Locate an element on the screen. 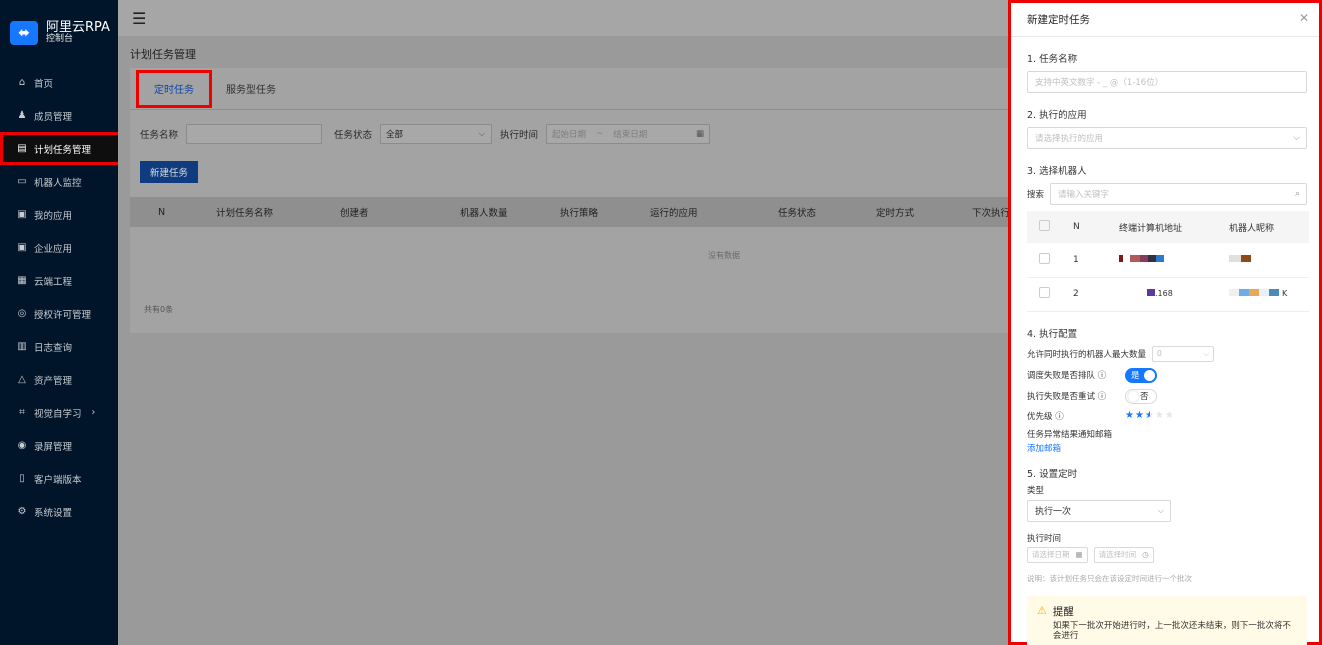  column-header: 执行策略 is located at coordinates (579, 213).